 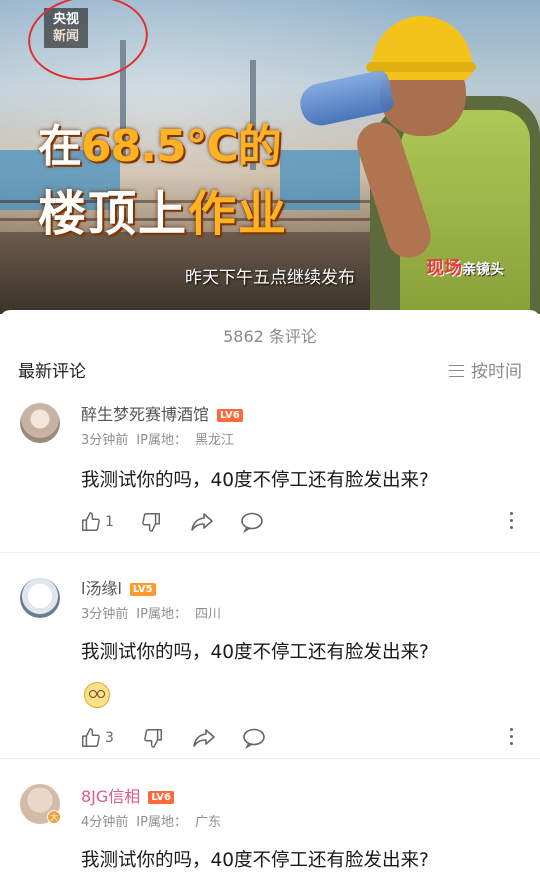 I want to click on like-button: 1, so click(x=97, y=522).